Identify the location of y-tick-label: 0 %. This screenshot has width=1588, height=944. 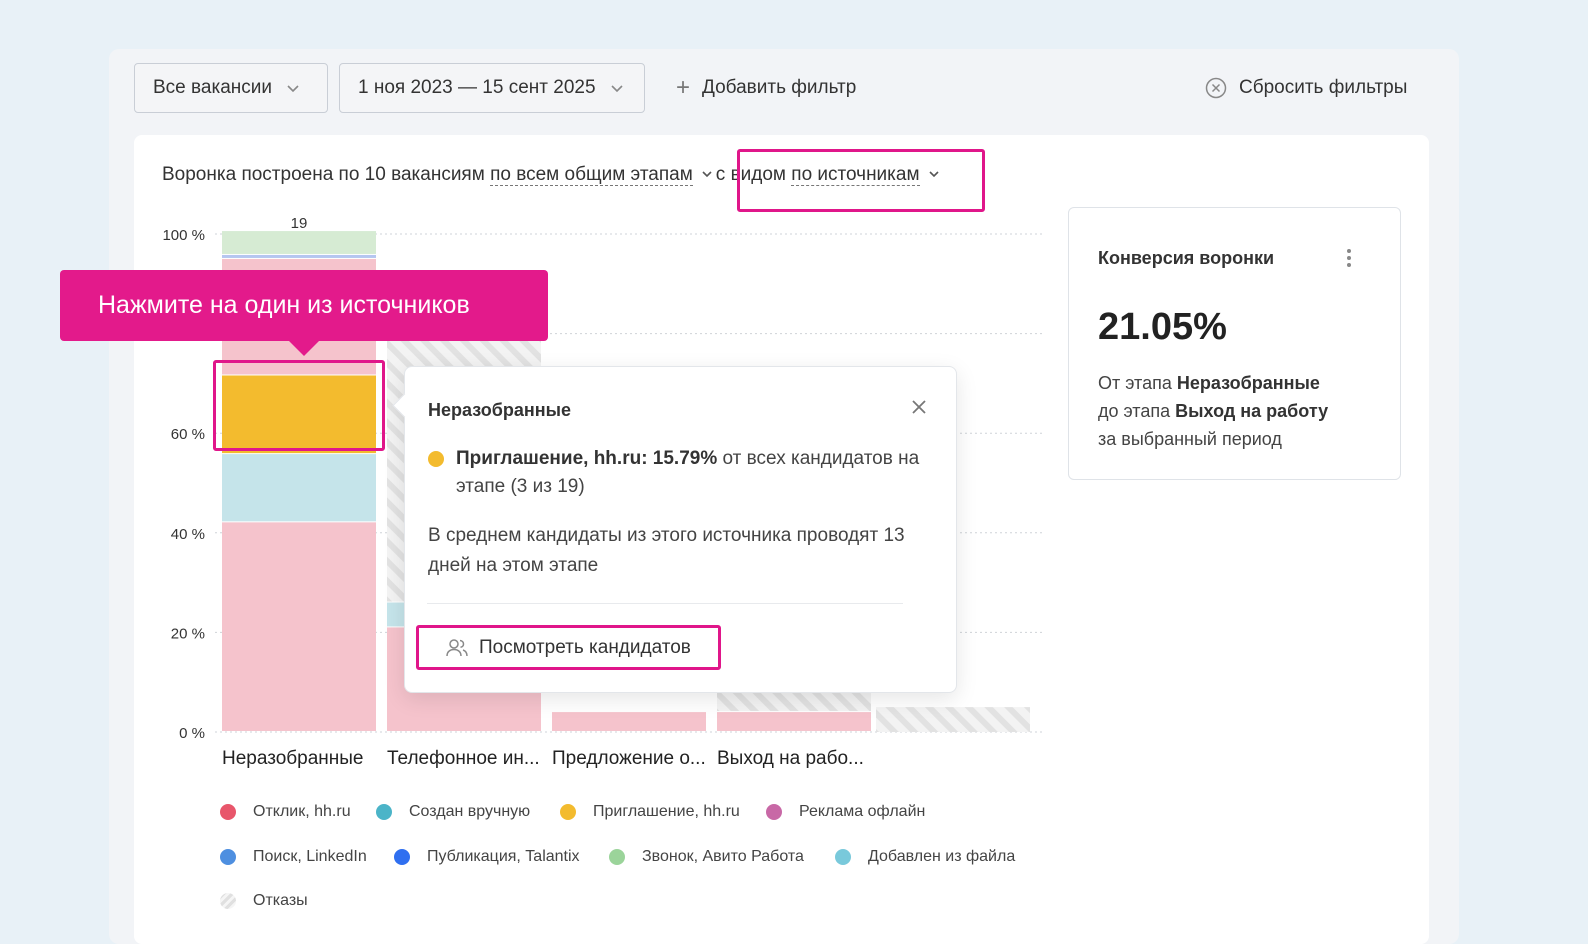
(192, 733).